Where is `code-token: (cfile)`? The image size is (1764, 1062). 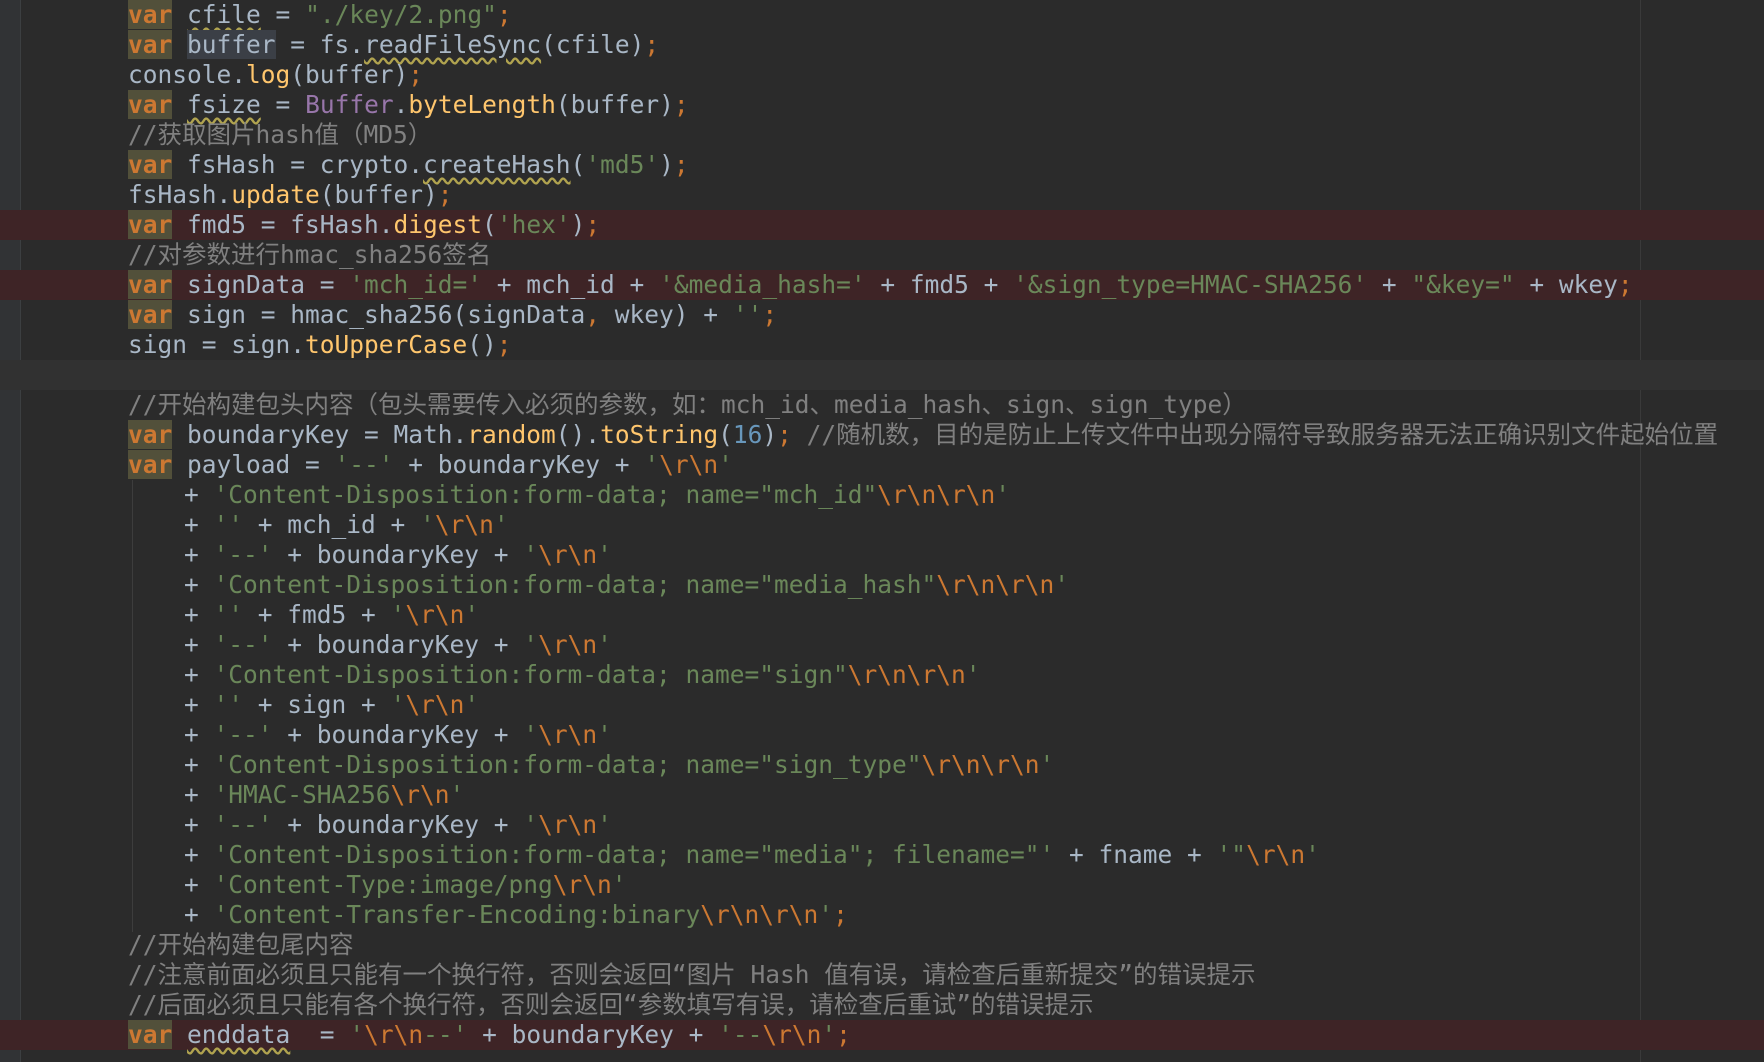
code-token: (cfile) is located at coordinates (593, 44).